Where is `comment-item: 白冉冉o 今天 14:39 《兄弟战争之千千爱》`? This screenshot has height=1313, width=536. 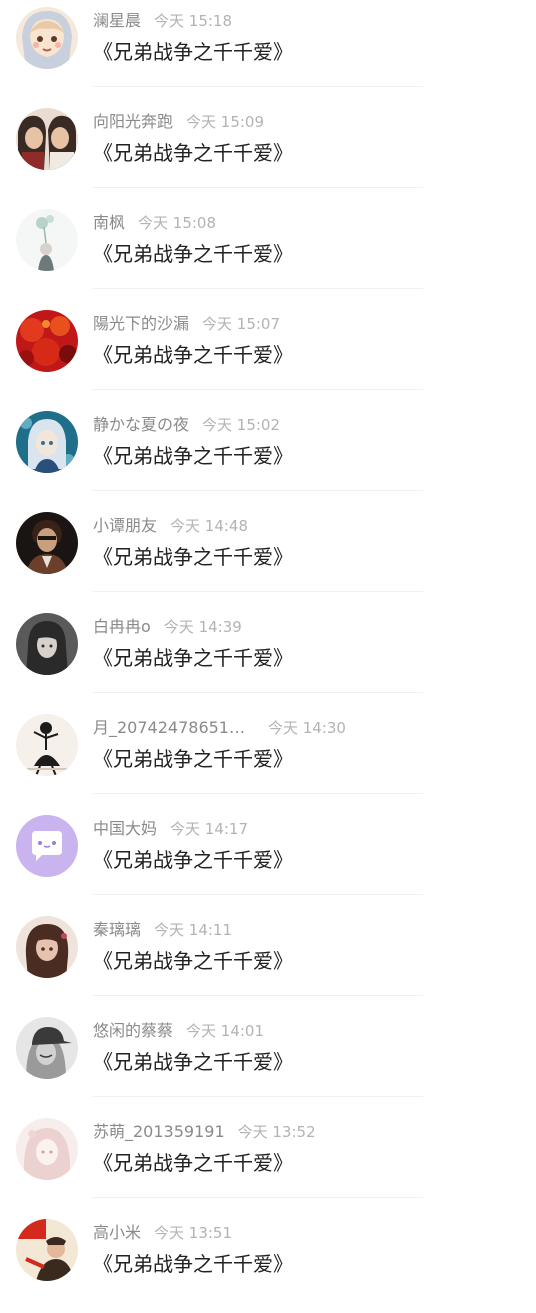
comment-item: 白冉冉o 今天 14:39 《兄弟战争之千千爱》 is located at coordinates (268, 656).